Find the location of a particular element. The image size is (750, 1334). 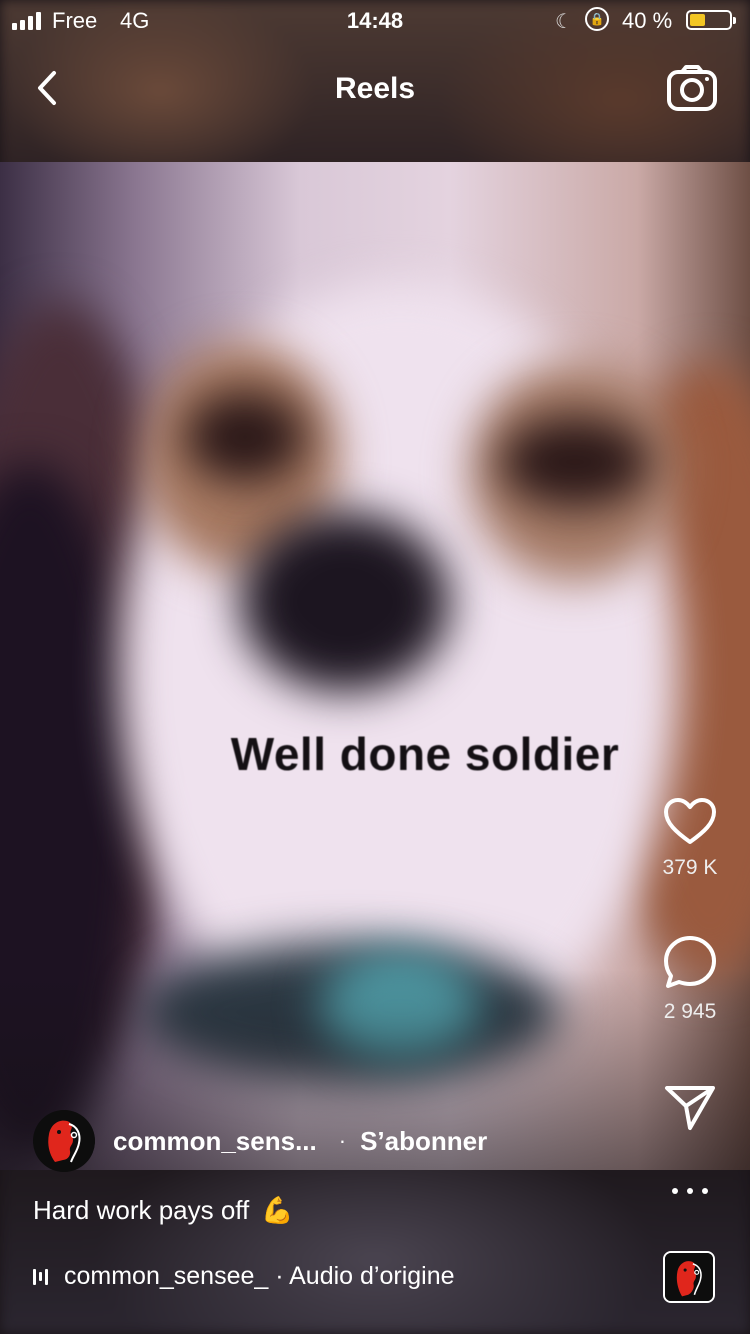

audio-row: common_sensee_ · Audio d’origine is located at coordinates (244, 1276).